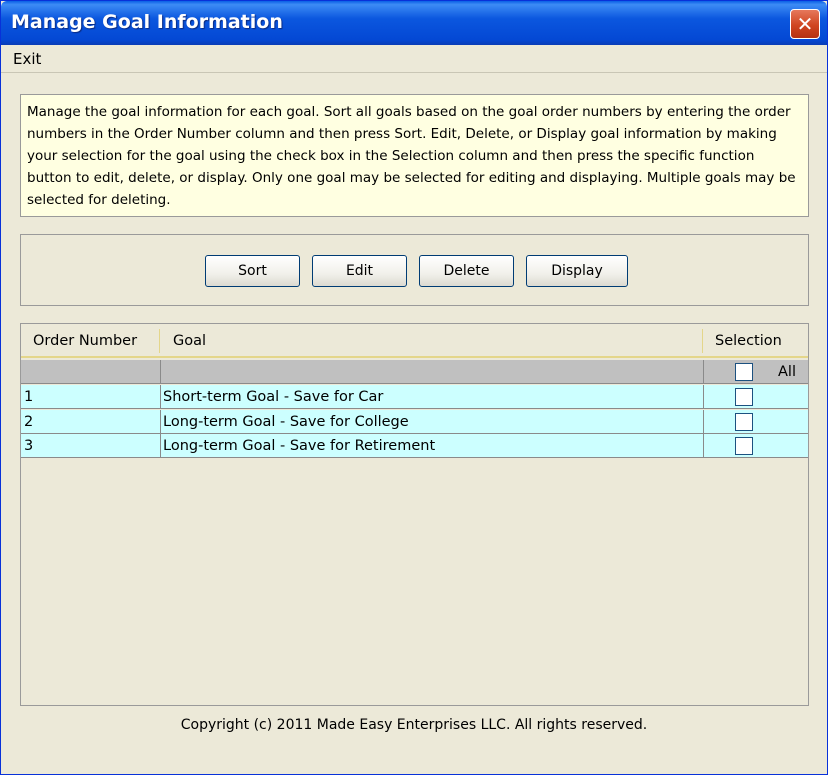 The width and height of the screenshot is (828, 775). I want to click on action-button-panel: Sort Edit Delete Display, so click(414, 270).